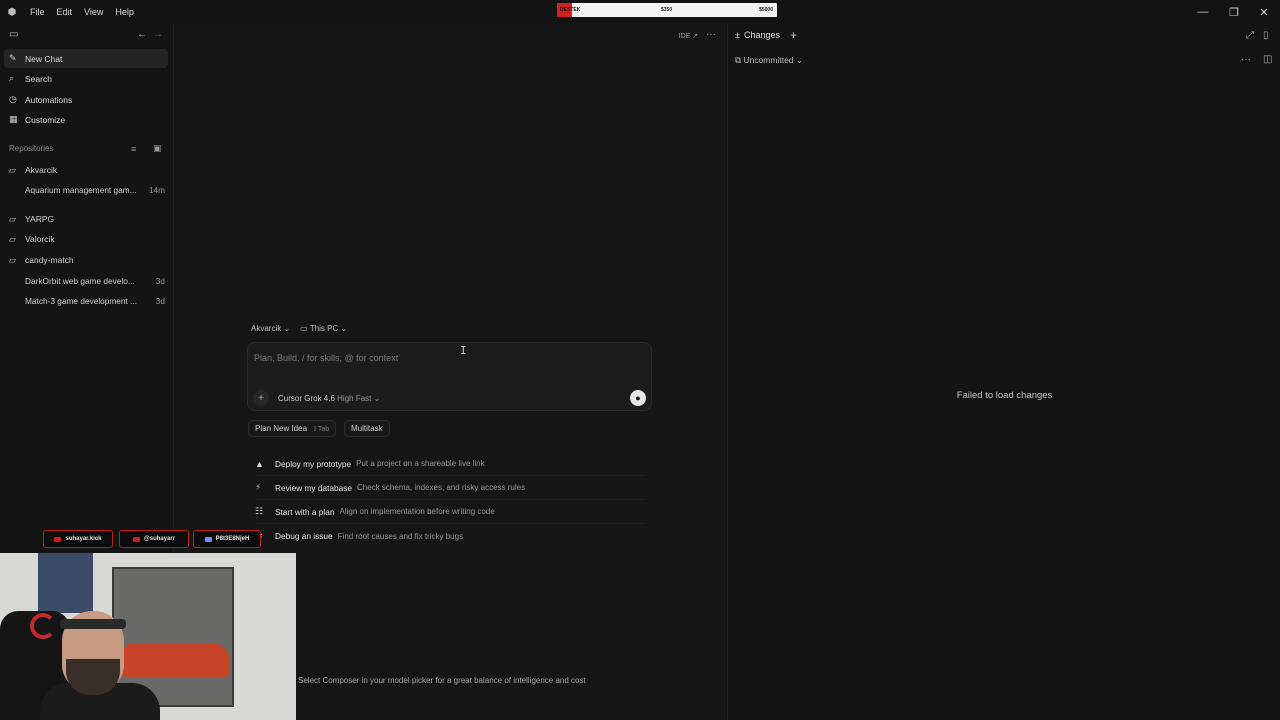 The height and width of the screenshot is (720, 1280). What do you see at coordinates (87, 260) in the screenshot?
I see `repo-candy-match: ▱ candy-match` at bounding box center [87, 260].